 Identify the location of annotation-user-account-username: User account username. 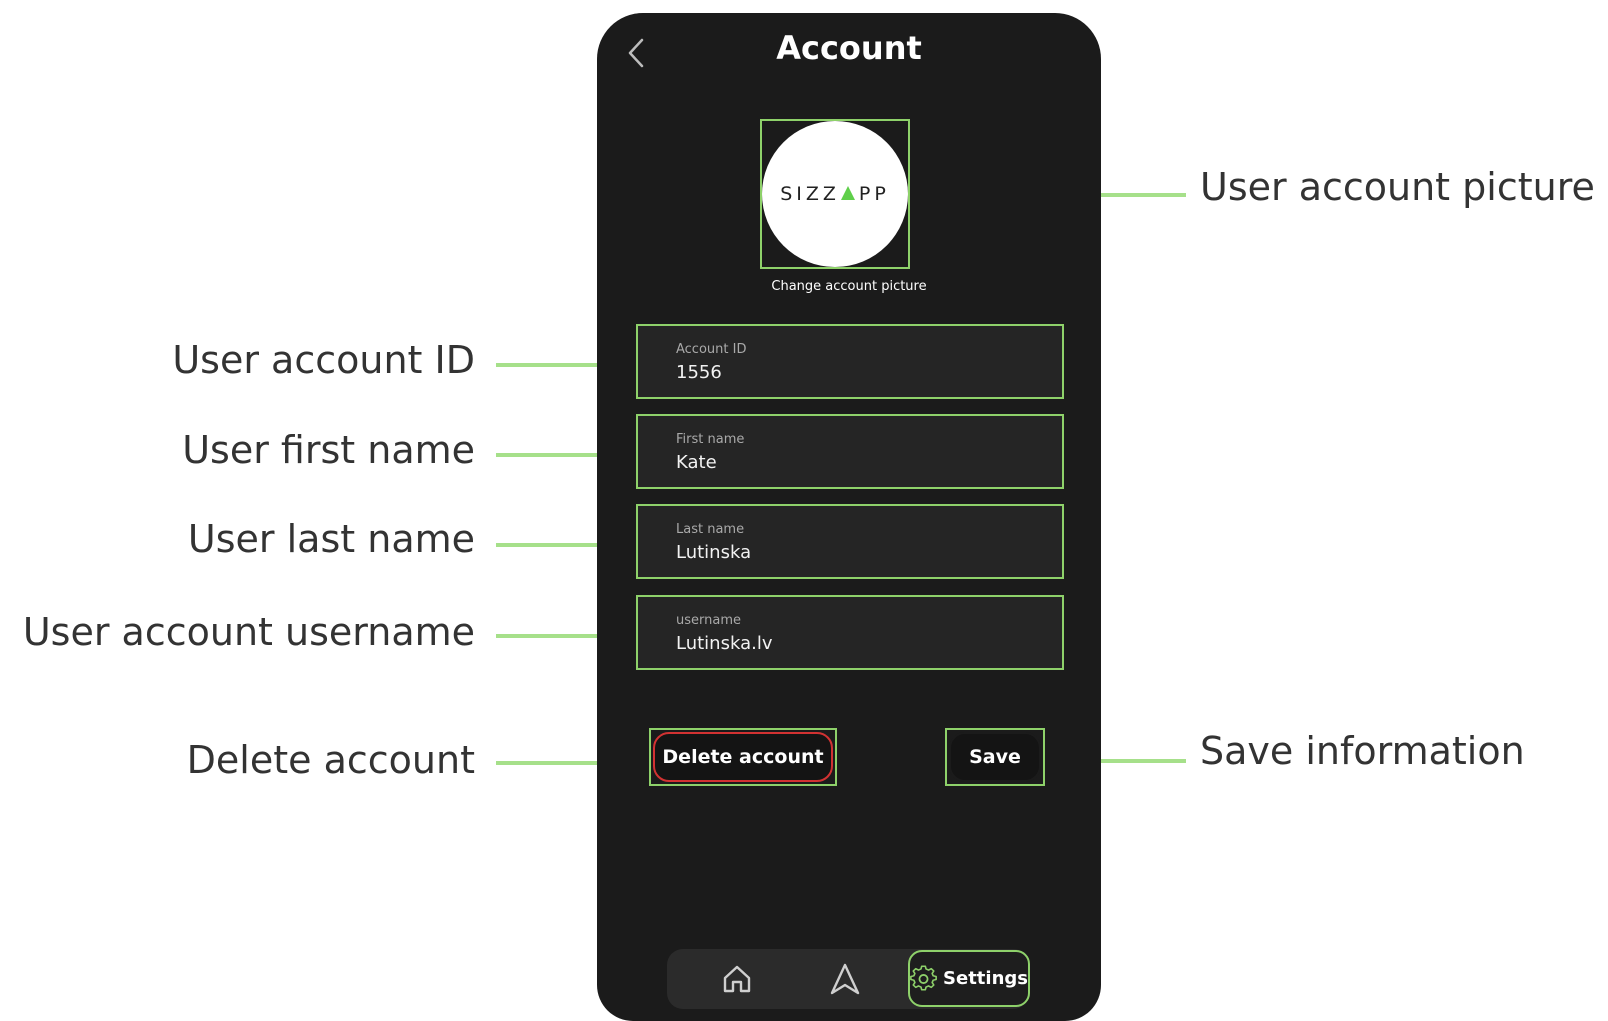
(248, 632).